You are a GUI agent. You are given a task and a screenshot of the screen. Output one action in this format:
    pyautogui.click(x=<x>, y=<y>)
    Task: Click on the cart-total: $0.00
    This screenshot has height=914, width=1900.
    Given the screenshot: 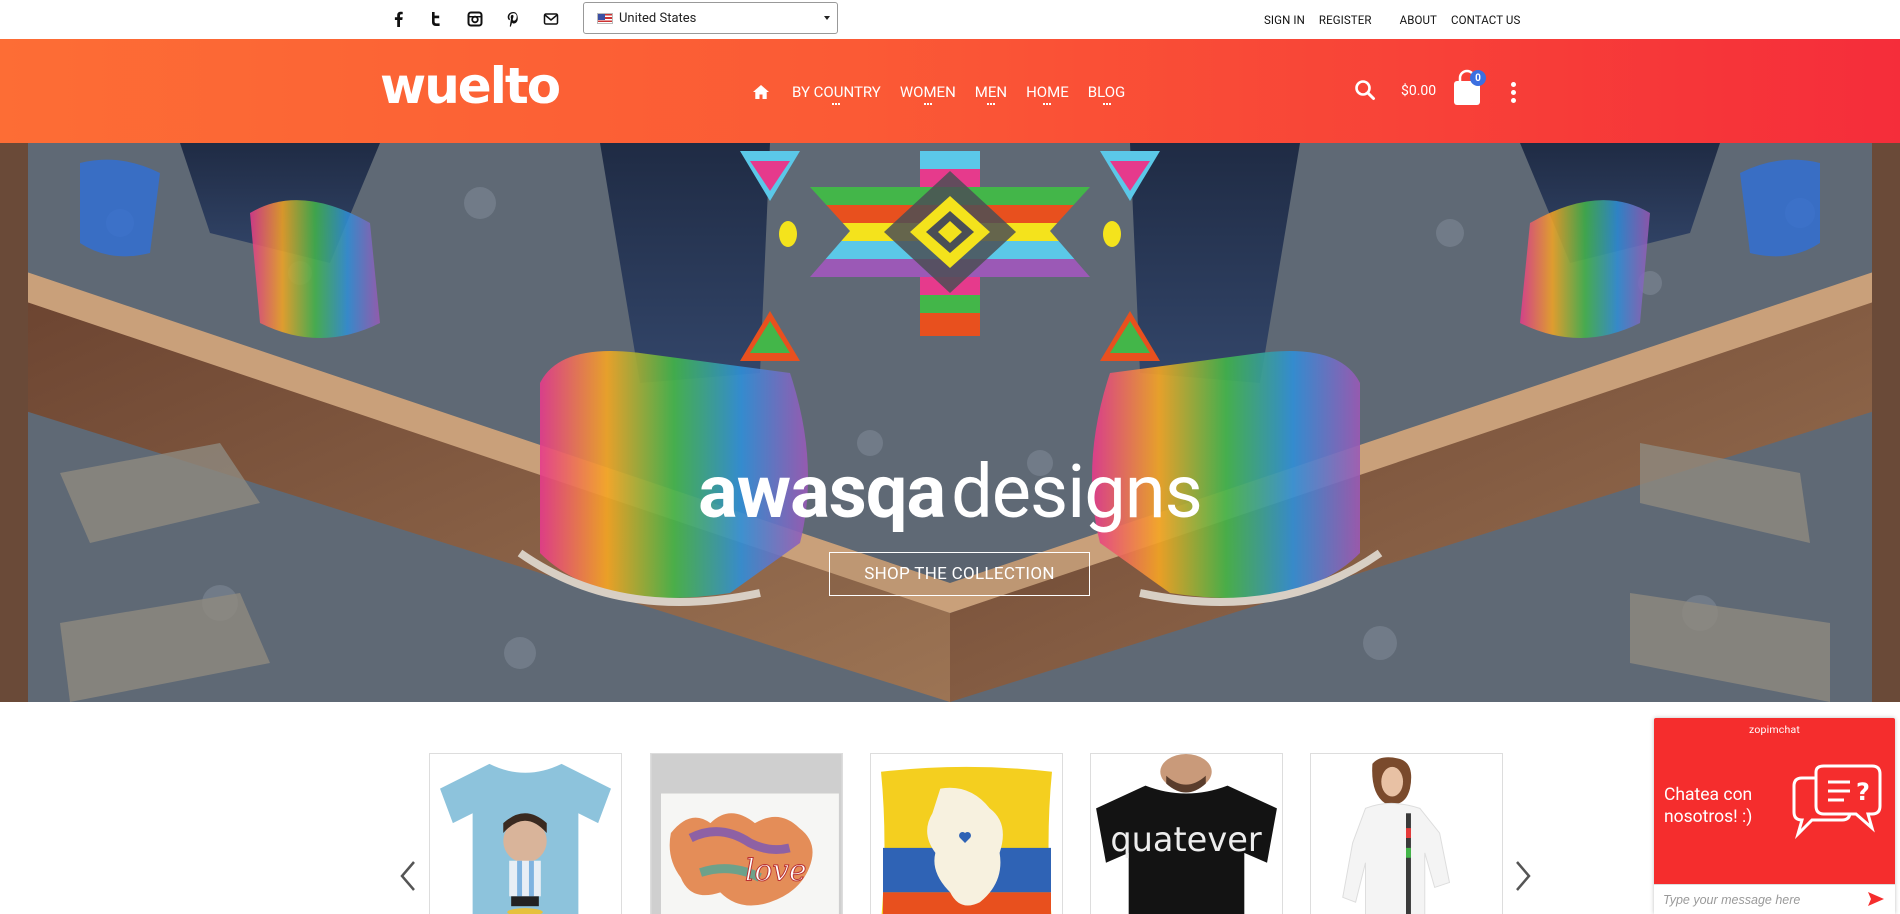 What is the action you would take?
    pyautogui.click(x=1419, y=91)
    